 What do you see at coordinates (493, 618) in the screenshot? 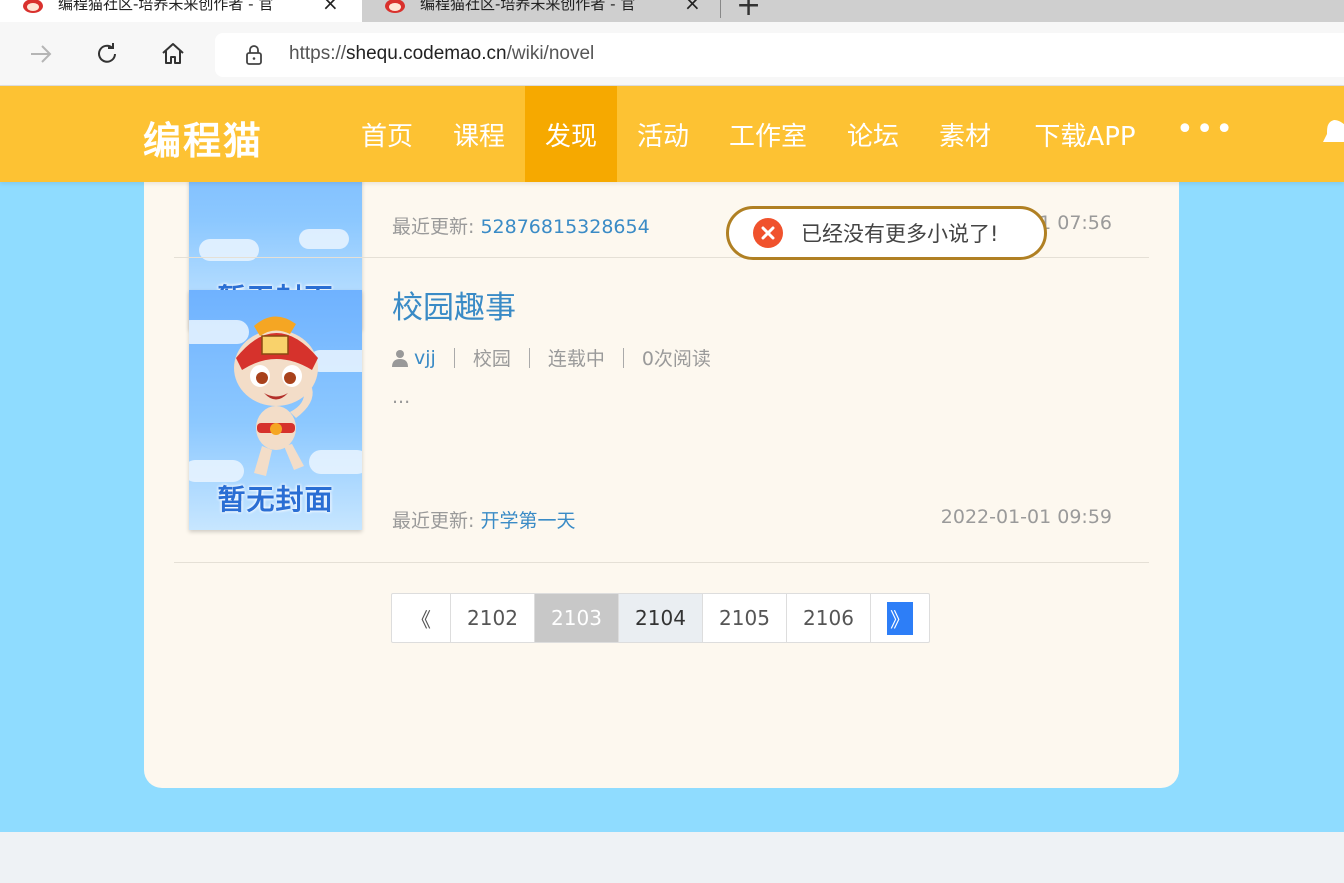
I see `pagination-page: 2102` at bounding box center [493, 618].